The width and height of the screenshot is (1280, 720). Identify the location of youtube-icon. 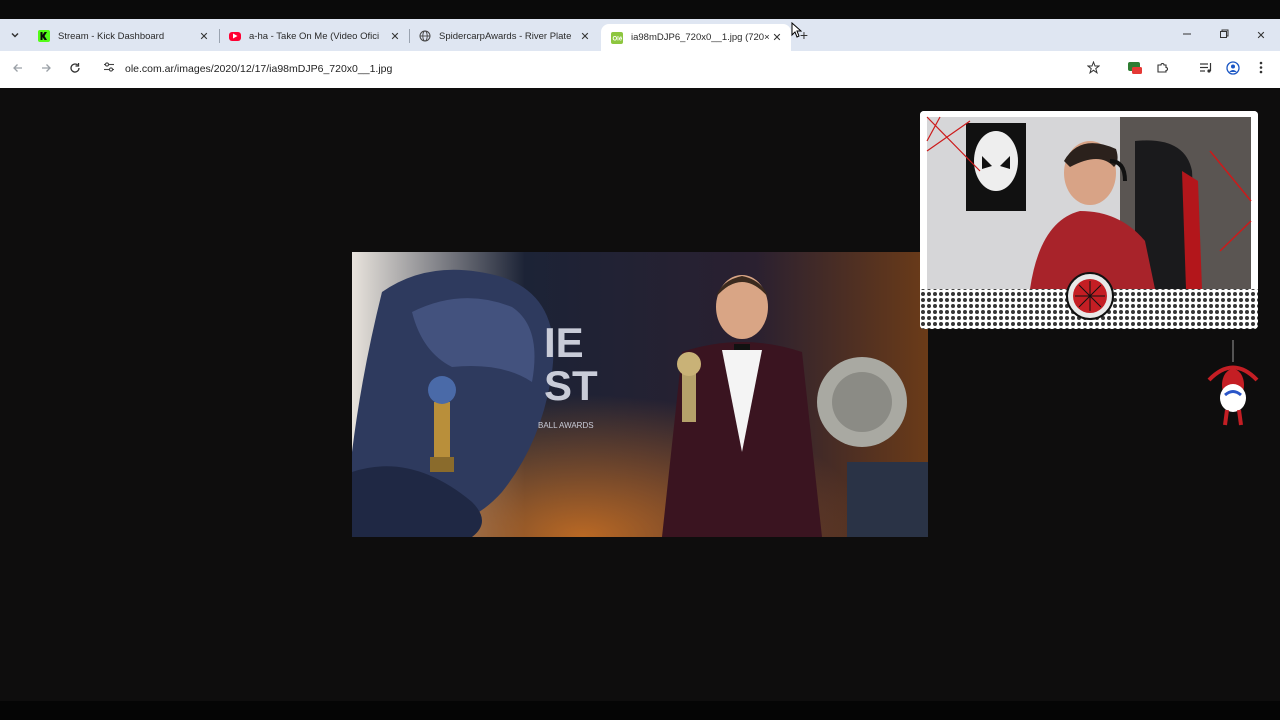
(235, 36).